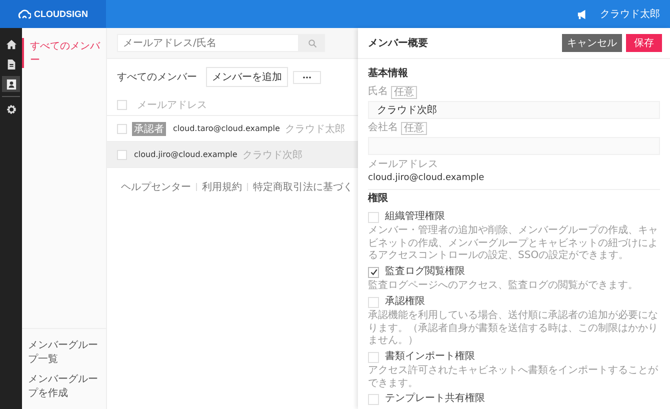 Image resolution: width=670 pixels, height=409 pixels. Describe the element at coordinates (208, 43) in the screenshot. I see `search-field: メールアドレス/氏名` at that location.